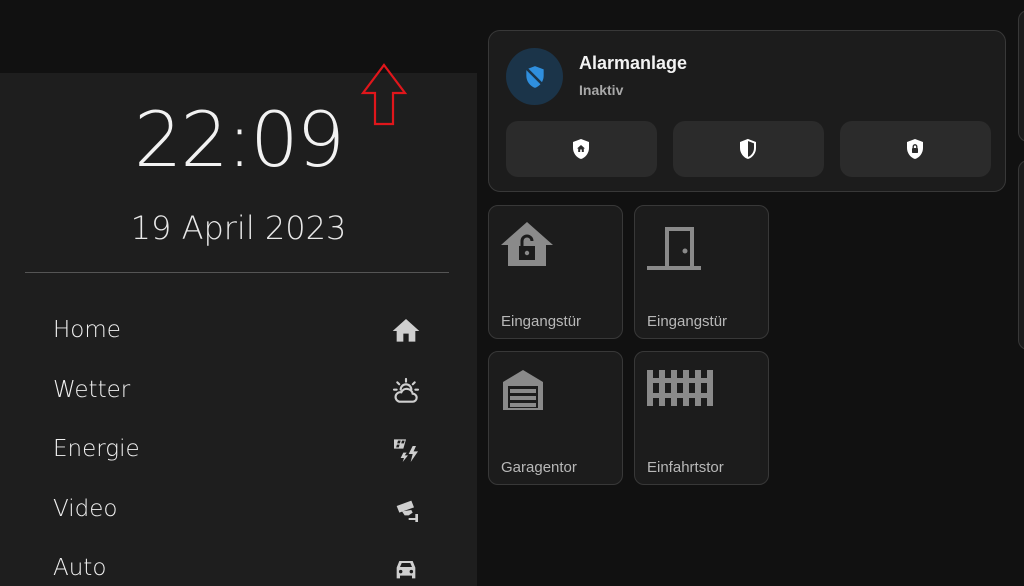 The height and width of the screenshot is (586, 1024). What do you see at coordinates (673, 244) in the screenshot?
I see `door-icon` at bounding box center [673, 244].